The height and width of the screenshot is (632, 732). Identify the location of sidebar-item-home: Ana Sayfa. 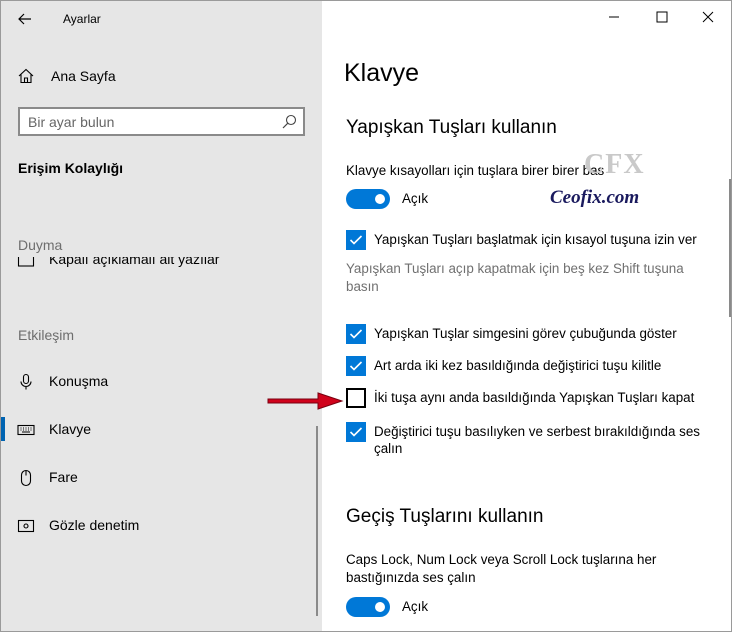
(161, 76).